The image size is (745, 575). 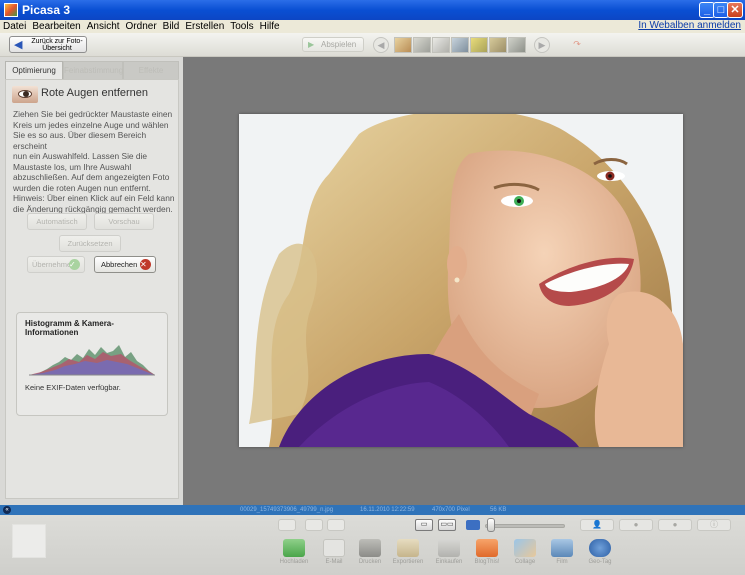 I want to click on blogthis-label: BlogThis!, so click(x=487, y=562).